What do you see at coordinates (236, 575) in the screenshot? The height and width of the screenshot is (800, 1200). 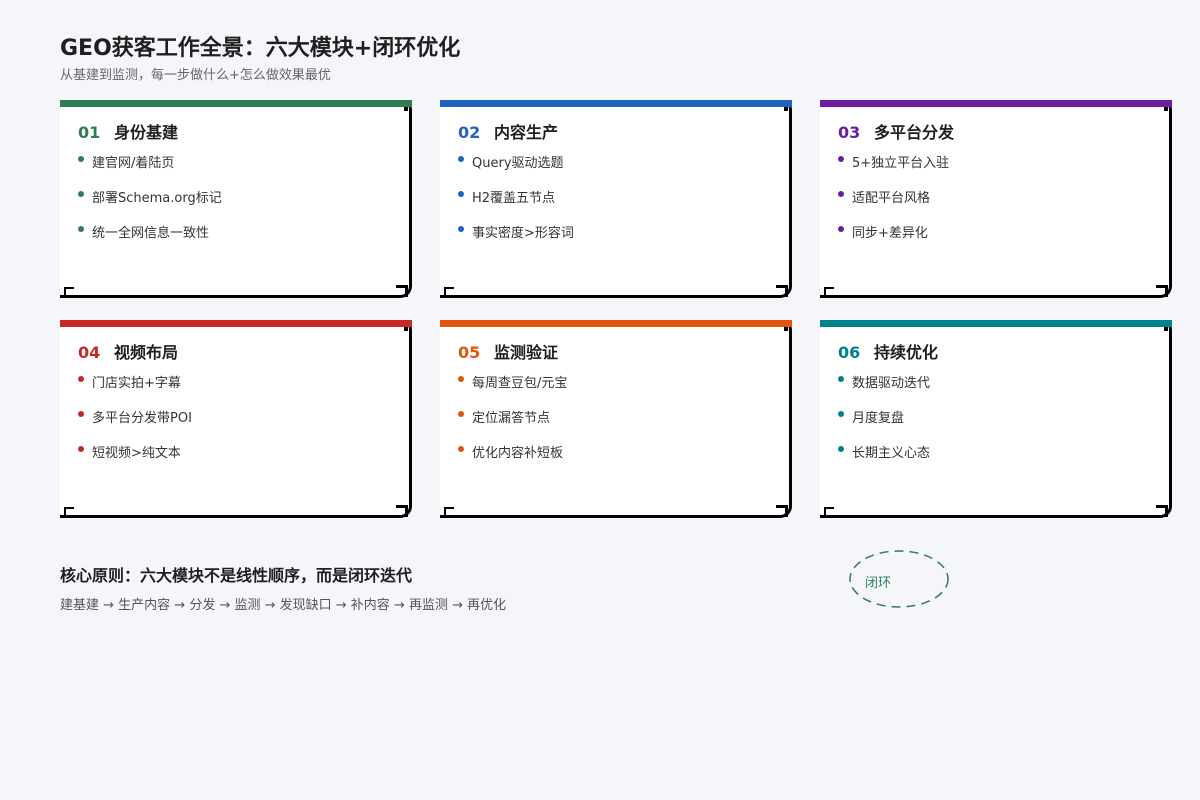 I see `core-principle-heading: 核心原则：六大模块不是线性顺序，而是闭环迭代` at bounding box center [236, 575].